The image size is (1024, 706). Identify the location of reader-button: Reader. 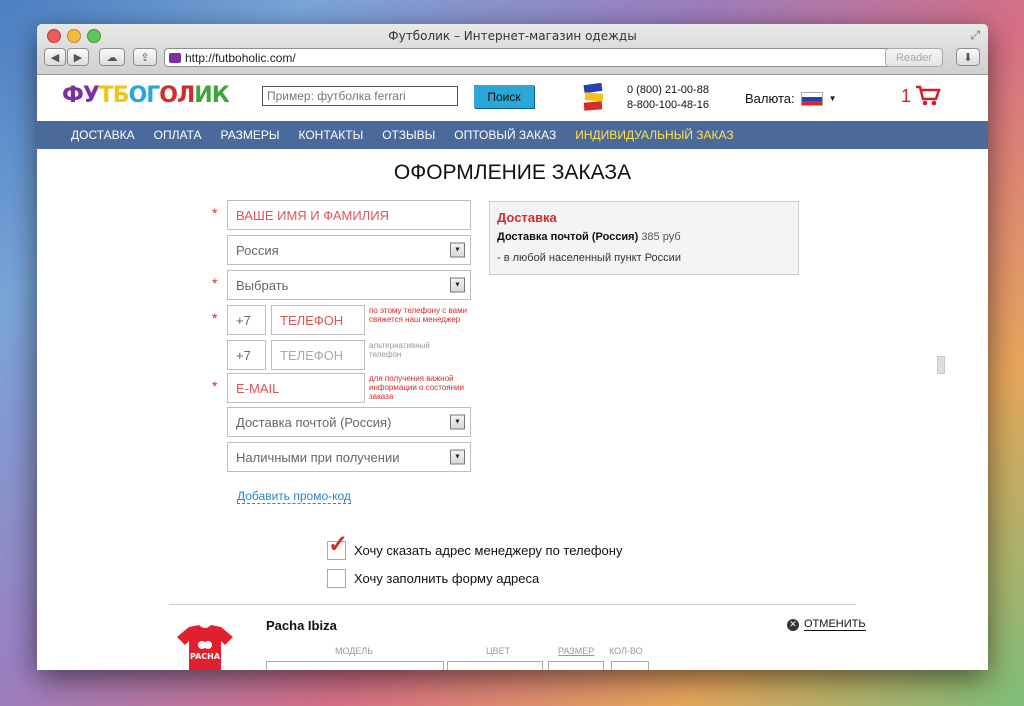
(914, 57).